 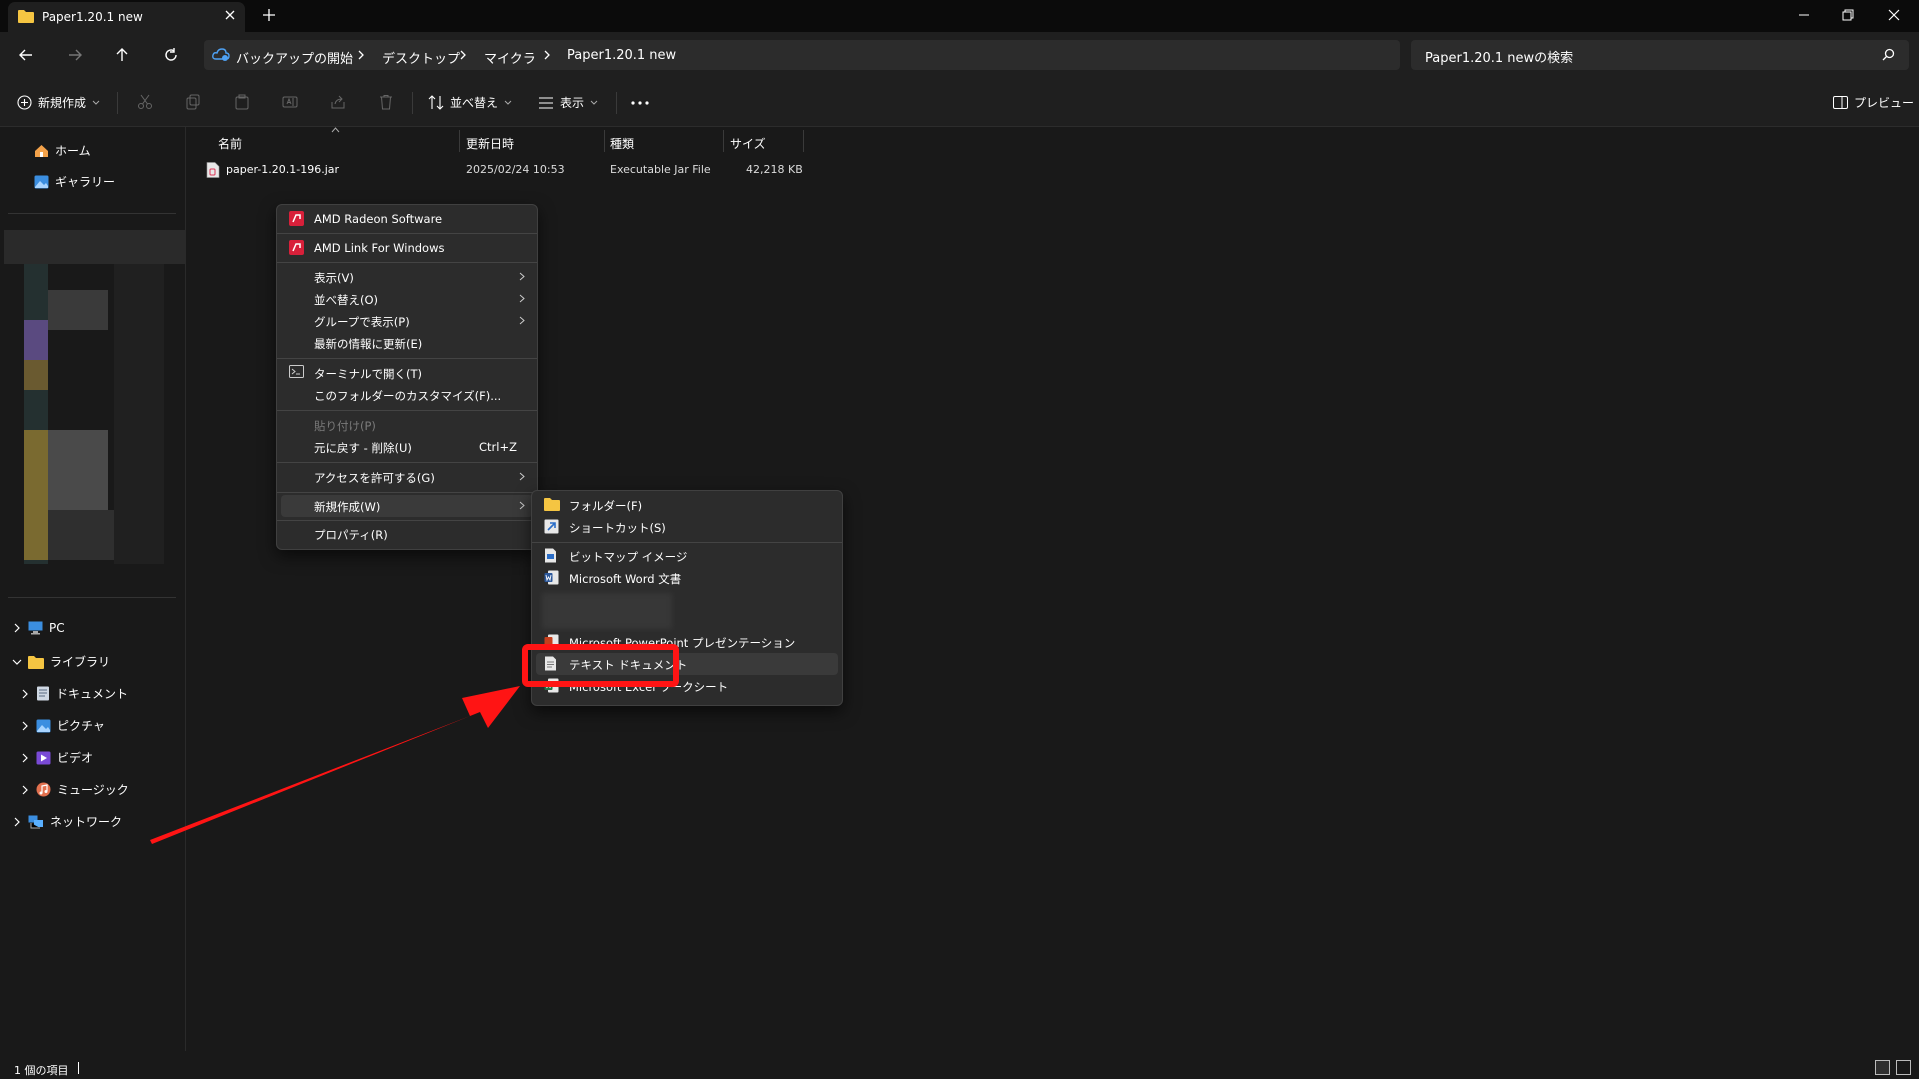 I want to click on sidebar-item-videos: ビデオ, so click(x=56, y=757).